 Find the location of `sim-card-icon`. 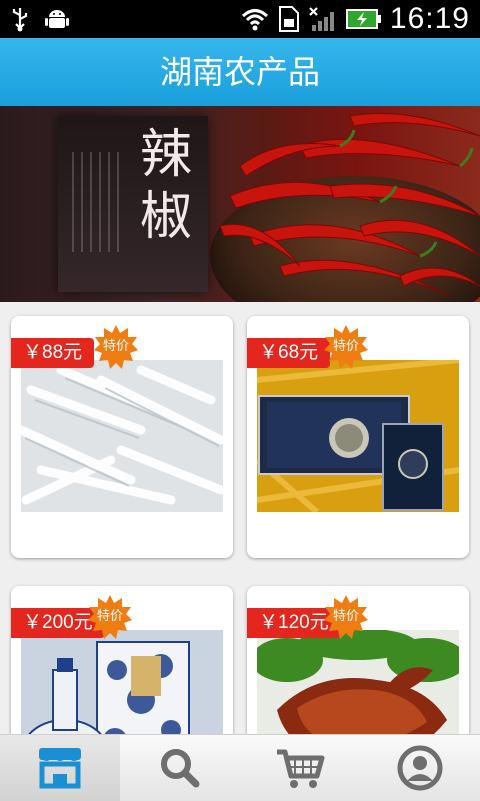

sim-card-icon is located at coordinates (288, 19).